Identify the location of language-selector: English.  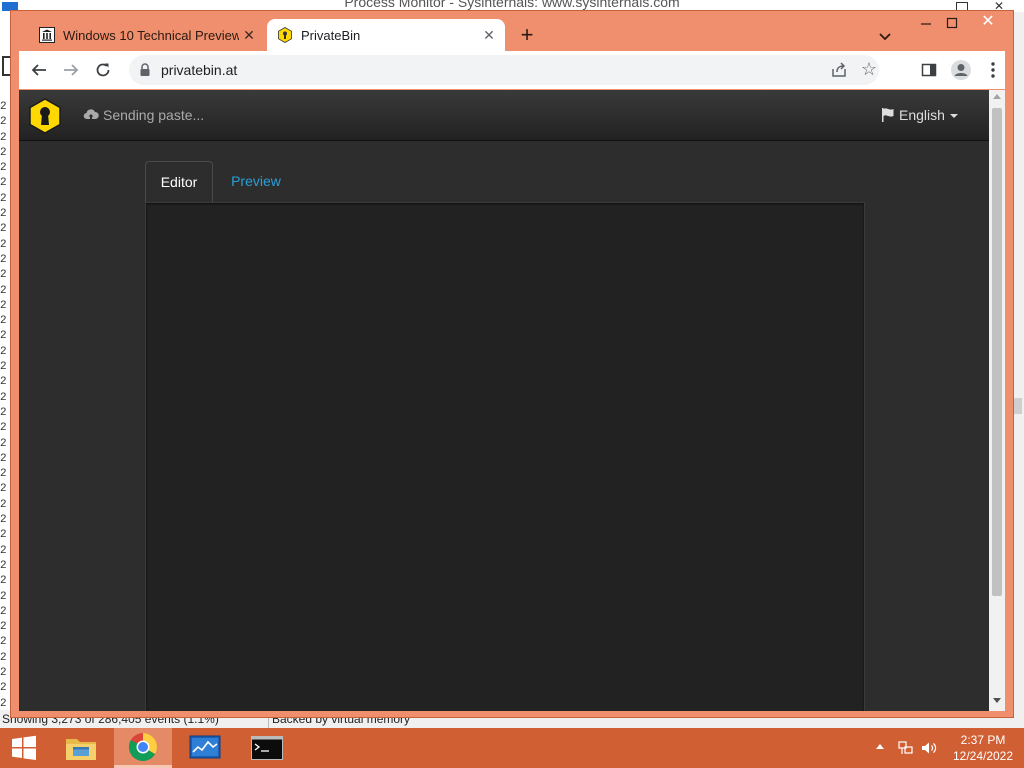
(922, 115).